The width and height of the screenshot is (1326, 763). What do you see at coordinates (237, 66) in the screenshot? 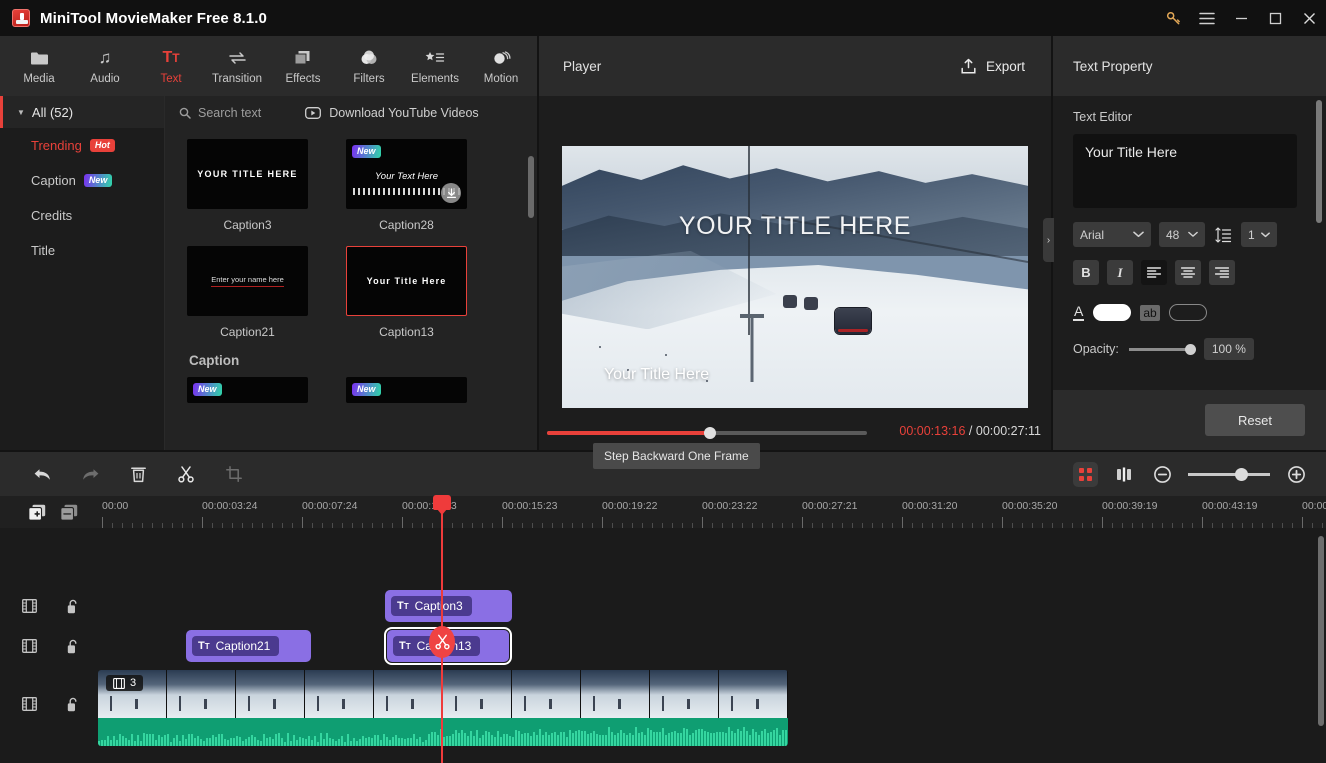
I see `tab-transition: Transition` at bounding box center [237, 66].